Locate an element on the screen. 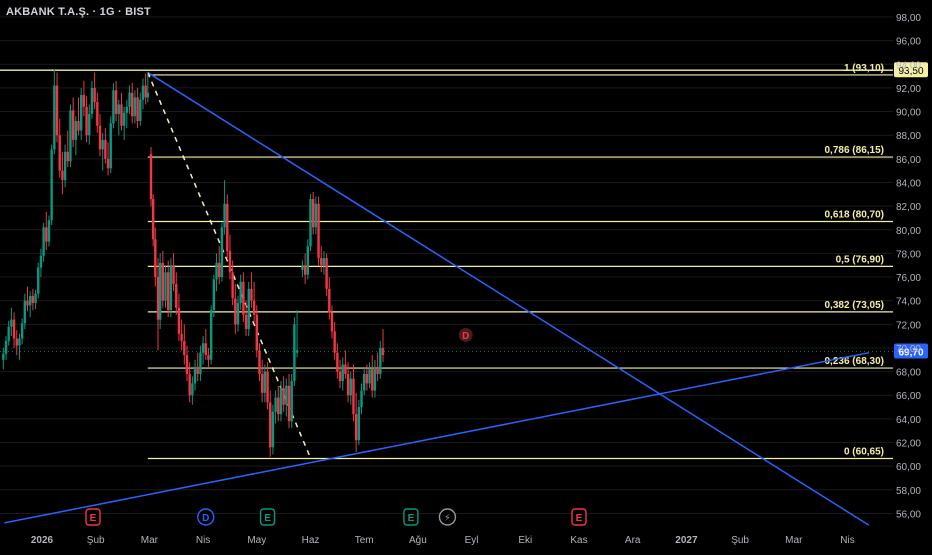  x-tick-label: Mar is located at coordinates (794, 540).